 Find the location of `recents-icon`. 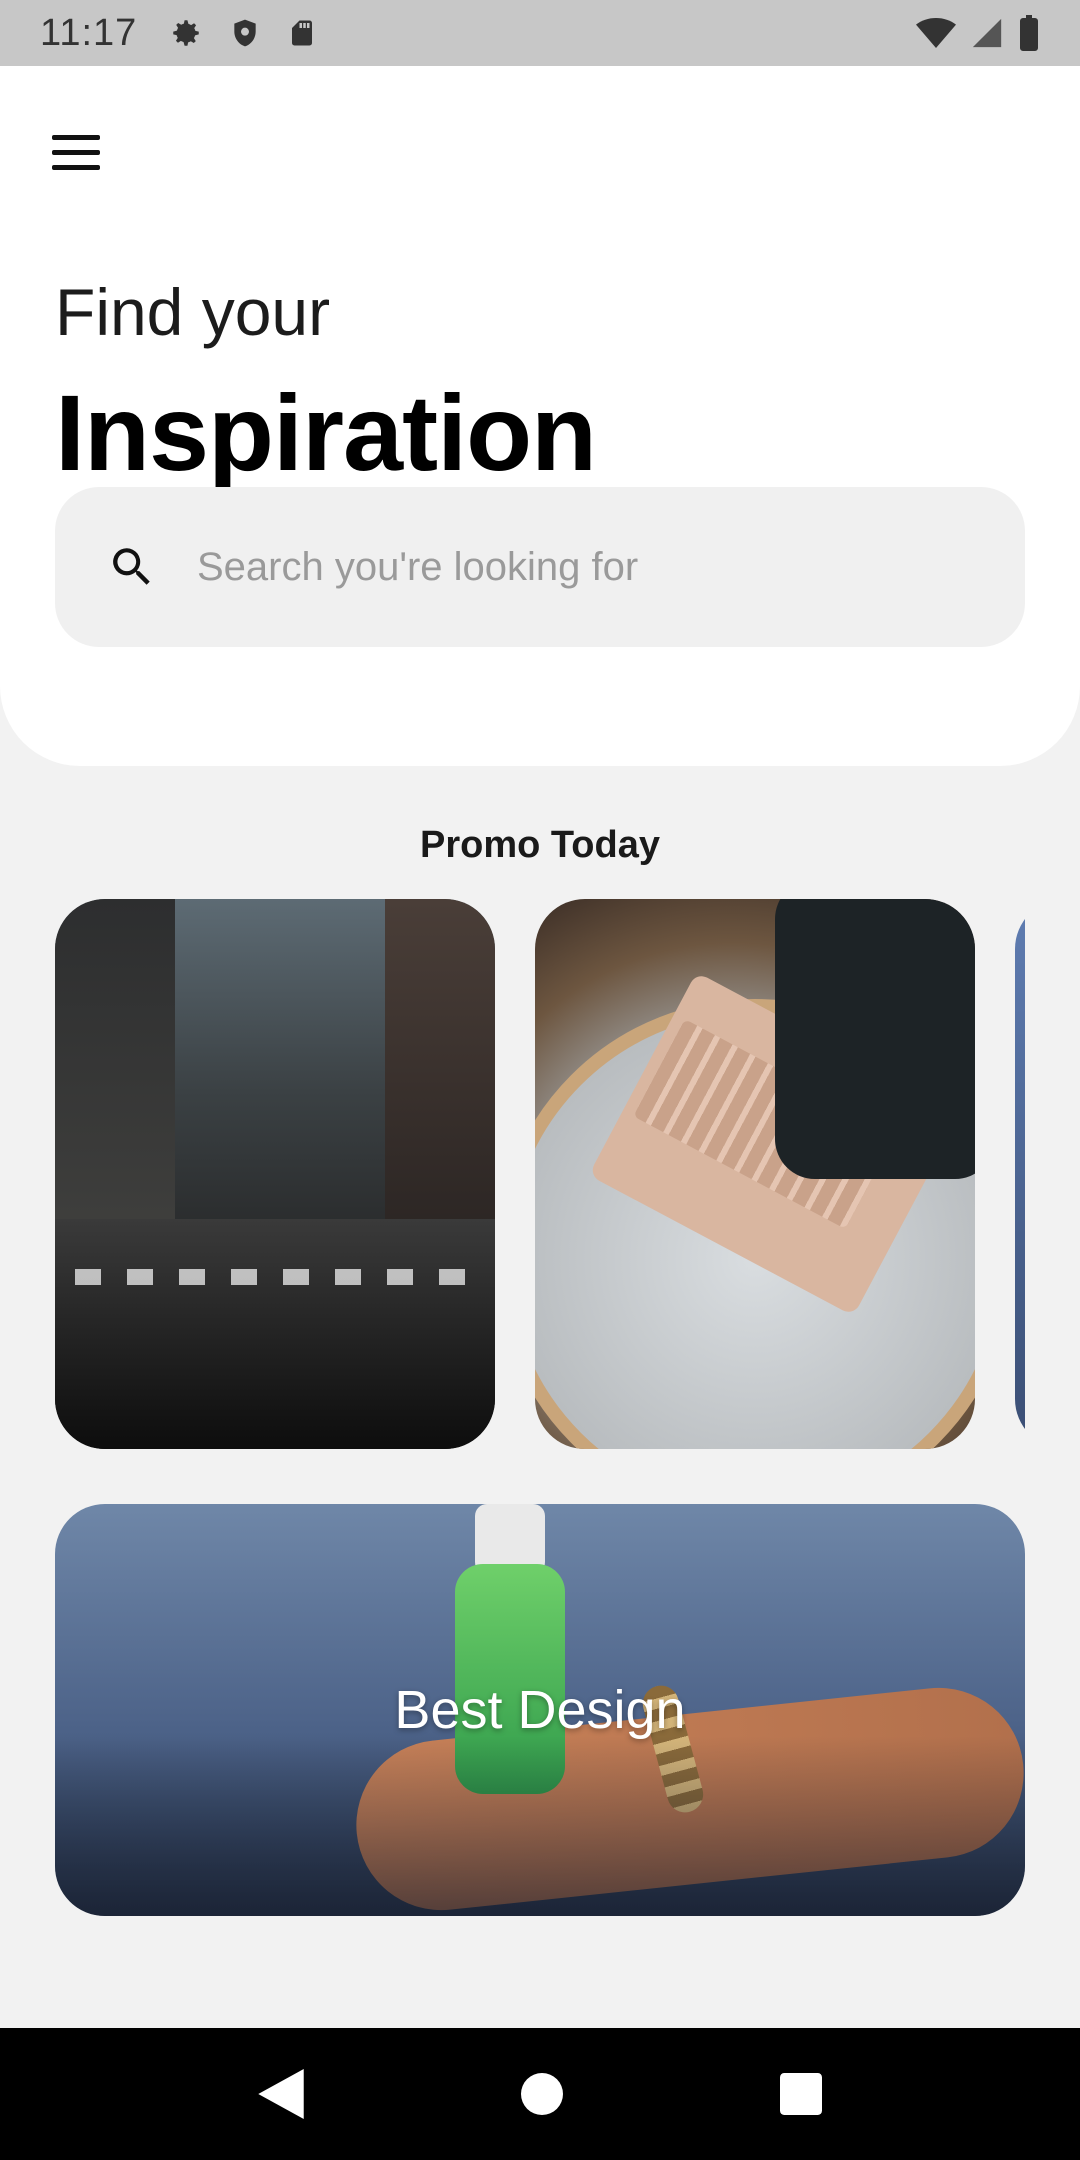

recents-icon is located at coordinates (800, 2094).